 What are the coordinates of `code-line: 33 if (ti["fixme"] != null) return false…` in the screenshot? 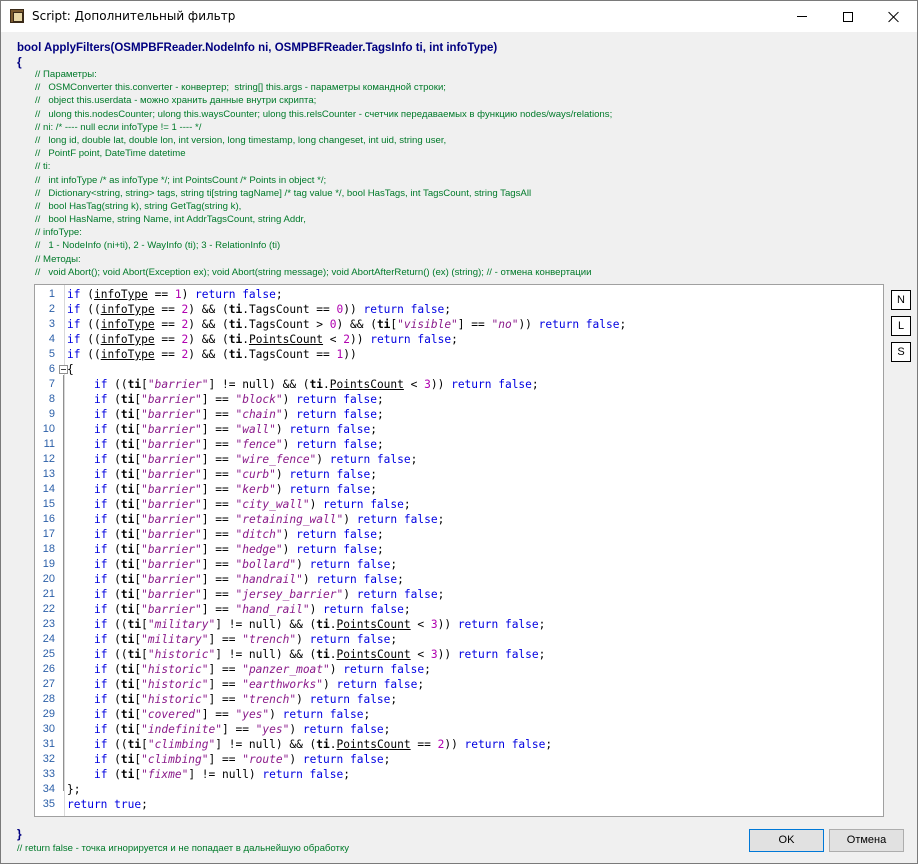 It's located at (459, 774).